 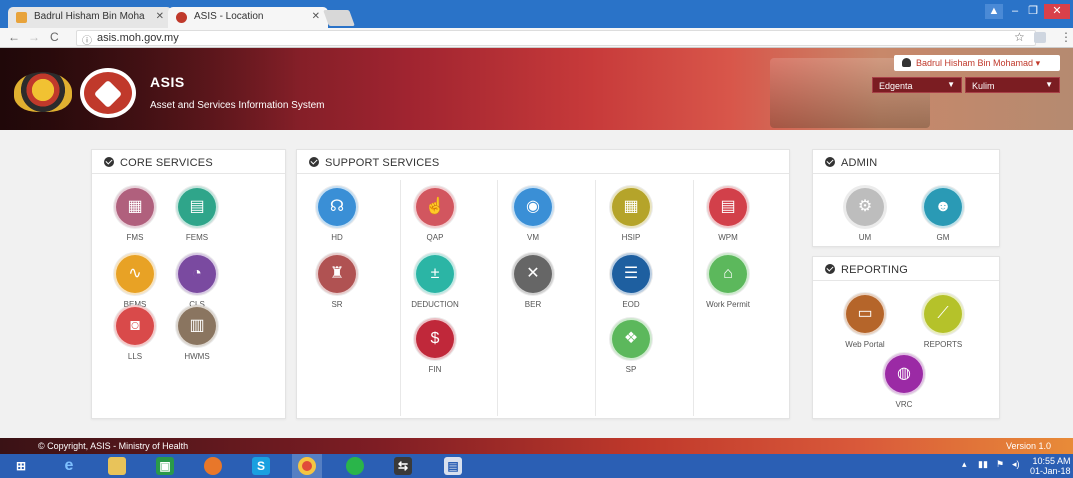 I want to click on minimize-icon: –, so click(x=1015, y=11).